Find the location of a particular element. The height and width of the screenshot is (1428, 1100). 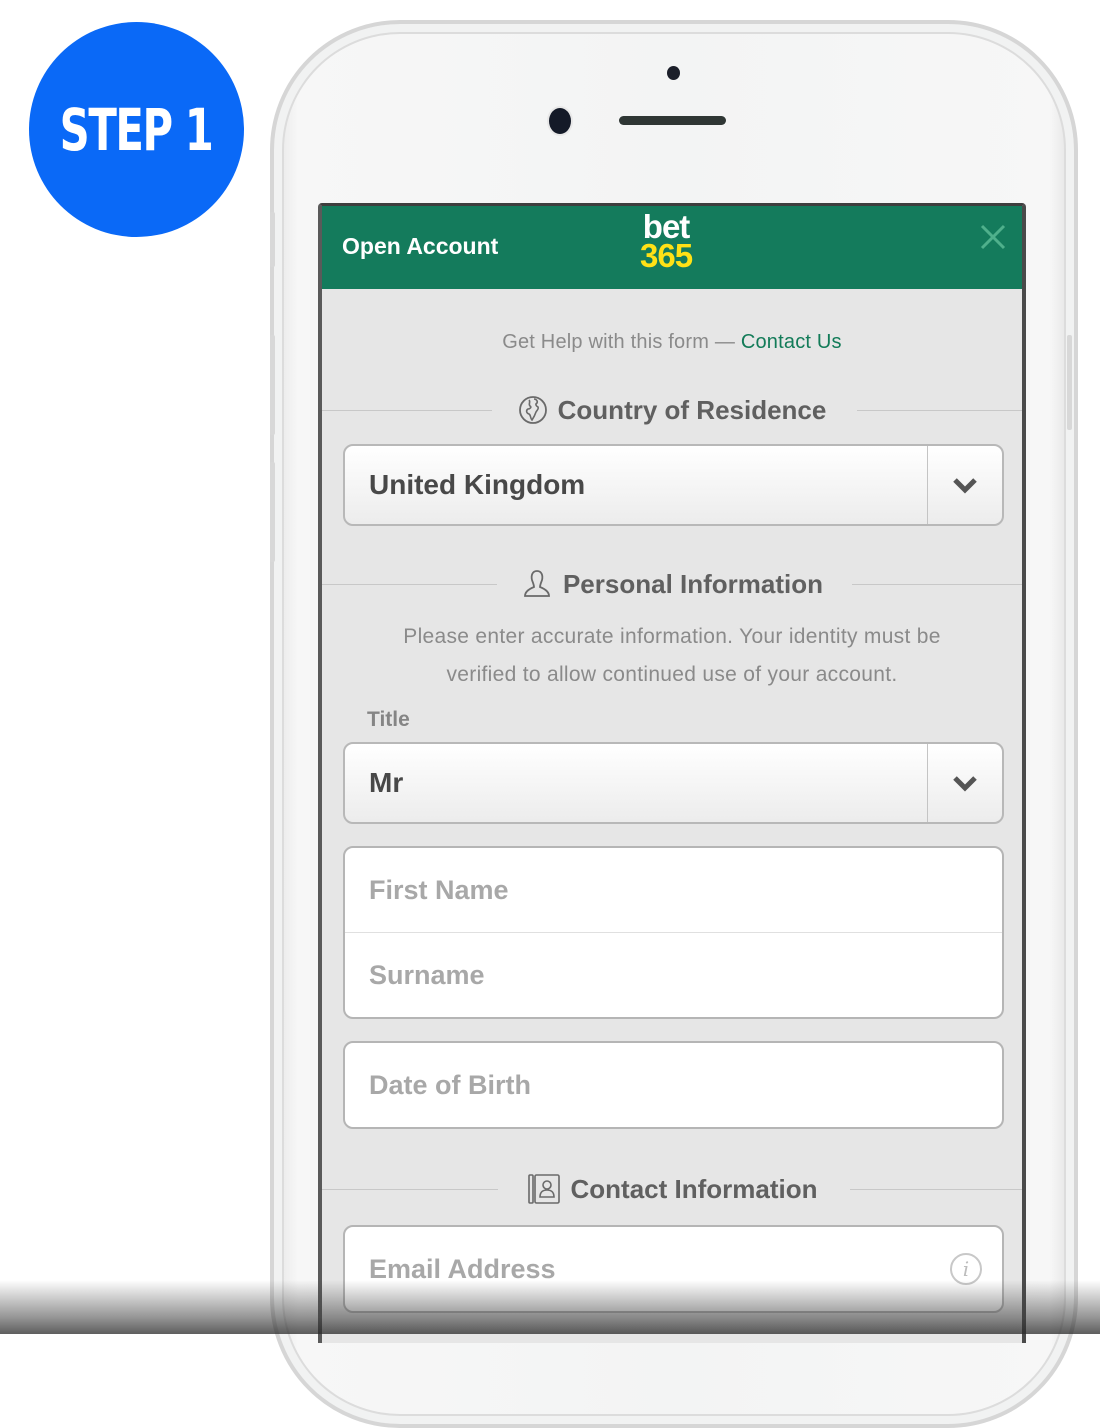

country-select: United Kingdom is located at coordinates (673, 485).